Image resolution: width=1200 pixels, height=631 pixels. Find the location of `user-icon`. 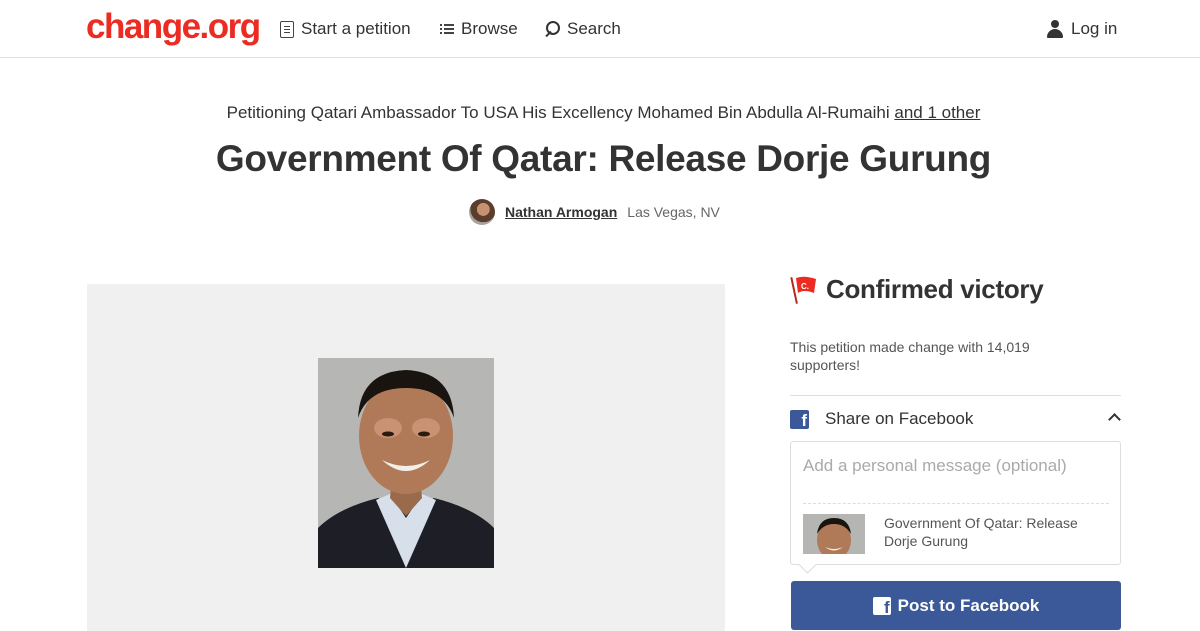

user-icon is located at coordinates (1055, 29).